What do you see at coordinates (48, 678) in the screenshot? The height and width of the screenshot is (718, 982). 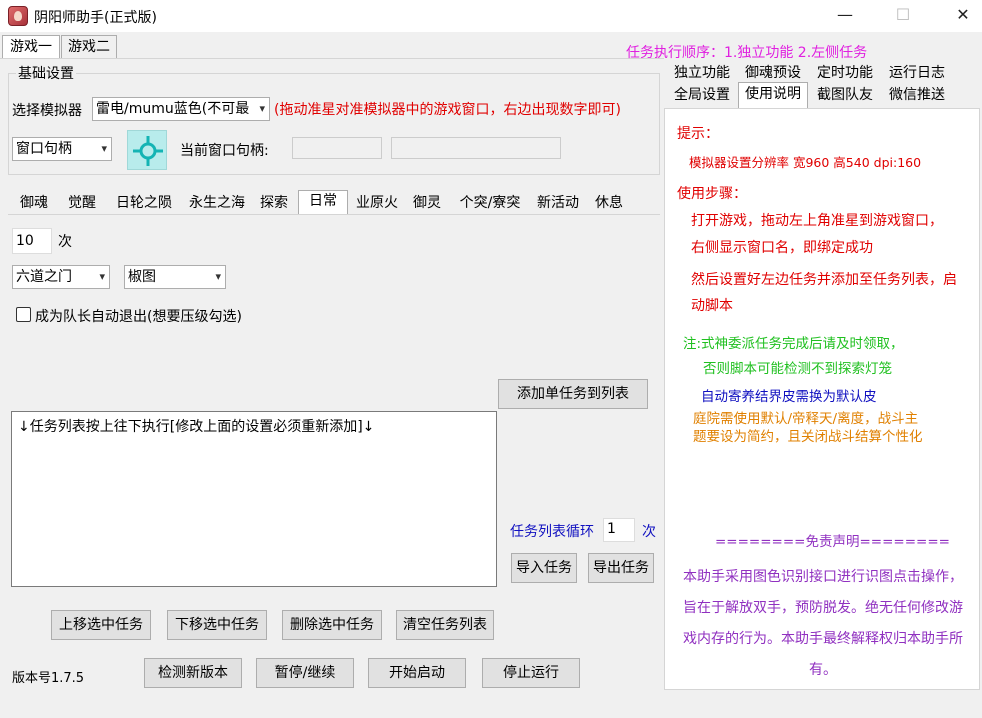 I see `version-label: 版本号1.7.5` at bounding box center [48, 678].